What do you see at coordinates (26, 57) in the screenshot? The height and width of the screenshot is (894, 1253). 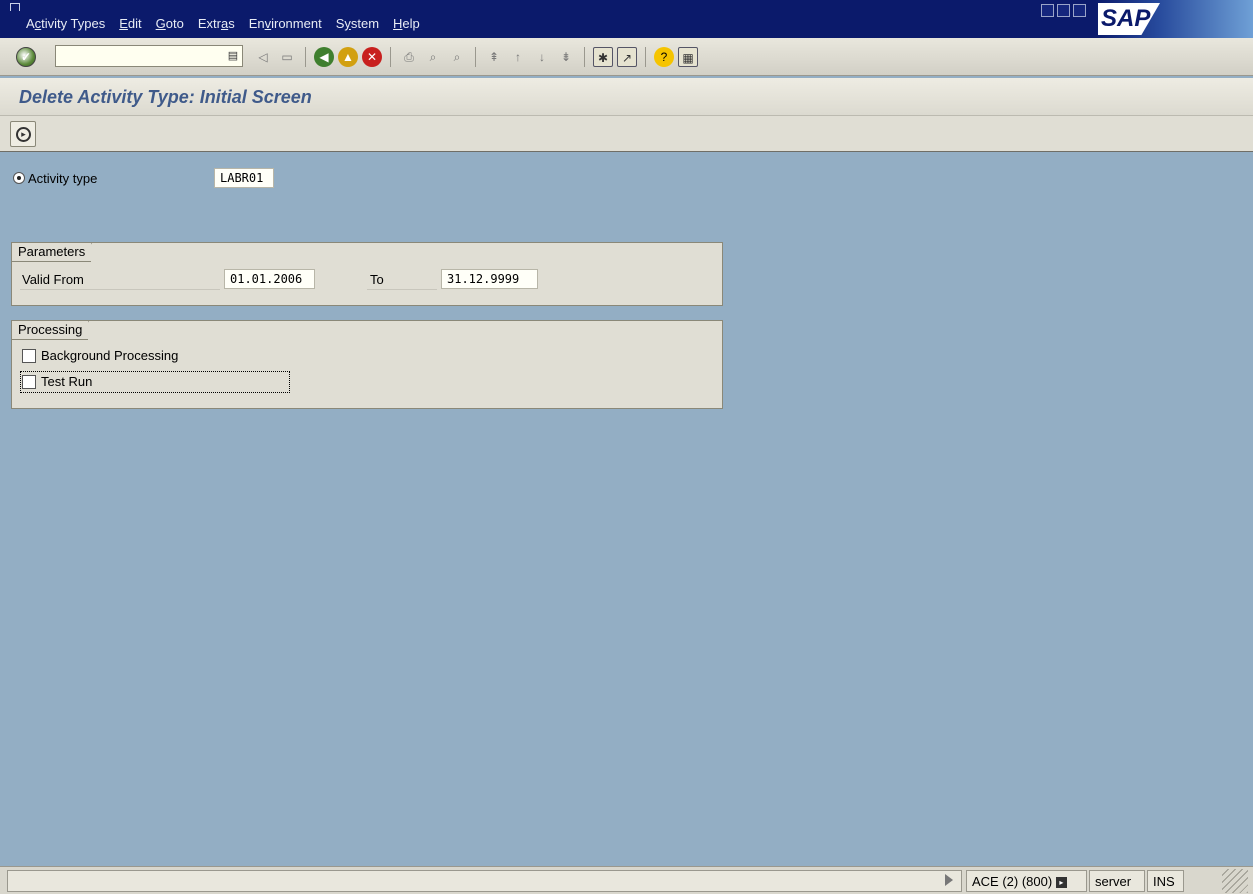 I see `enter-icon: ✓` at bounding box center [26, 57].